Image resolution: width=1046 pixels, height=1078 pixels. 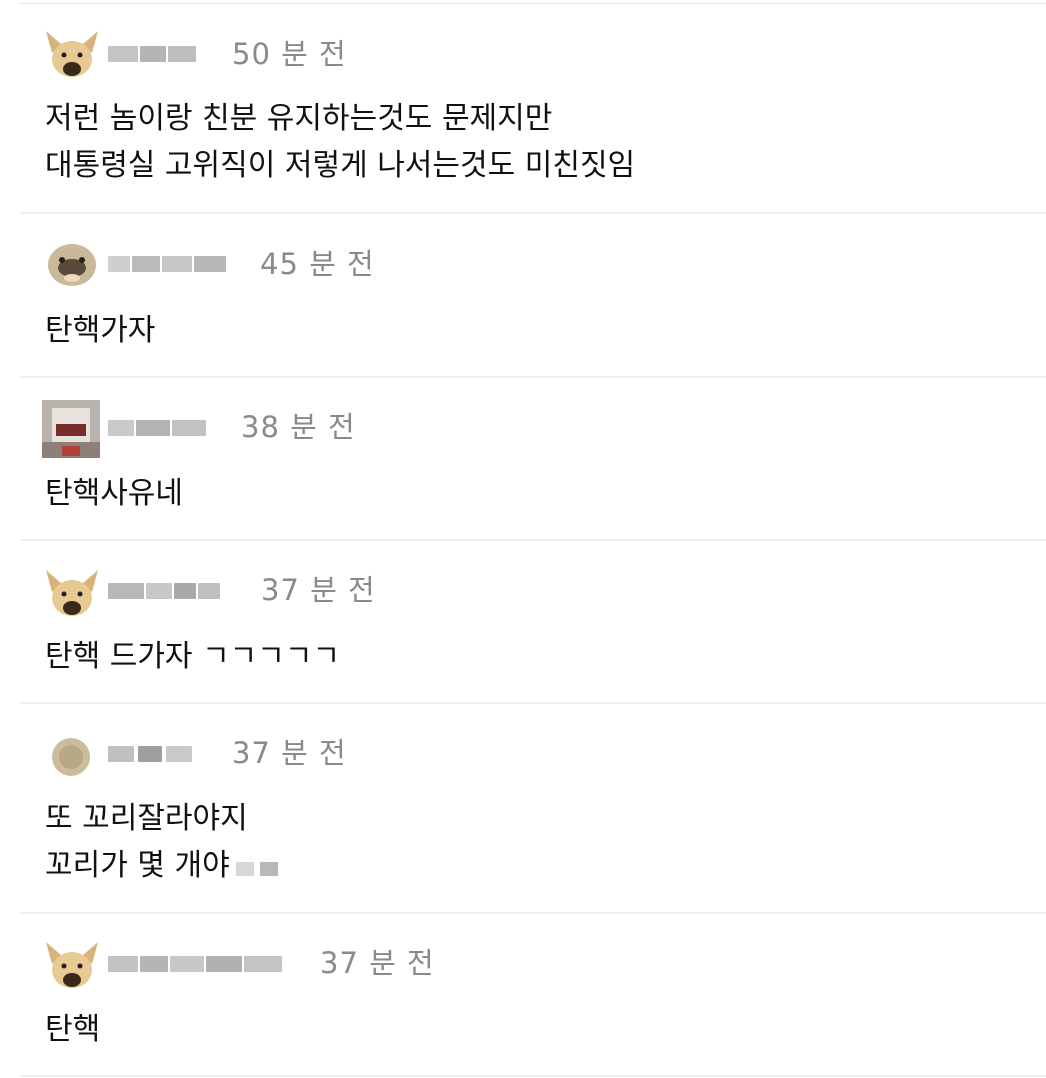 What do you see at coordinates (533, 3) in the screenshot?
I see `top-divider` at bounding box center [533, 3].